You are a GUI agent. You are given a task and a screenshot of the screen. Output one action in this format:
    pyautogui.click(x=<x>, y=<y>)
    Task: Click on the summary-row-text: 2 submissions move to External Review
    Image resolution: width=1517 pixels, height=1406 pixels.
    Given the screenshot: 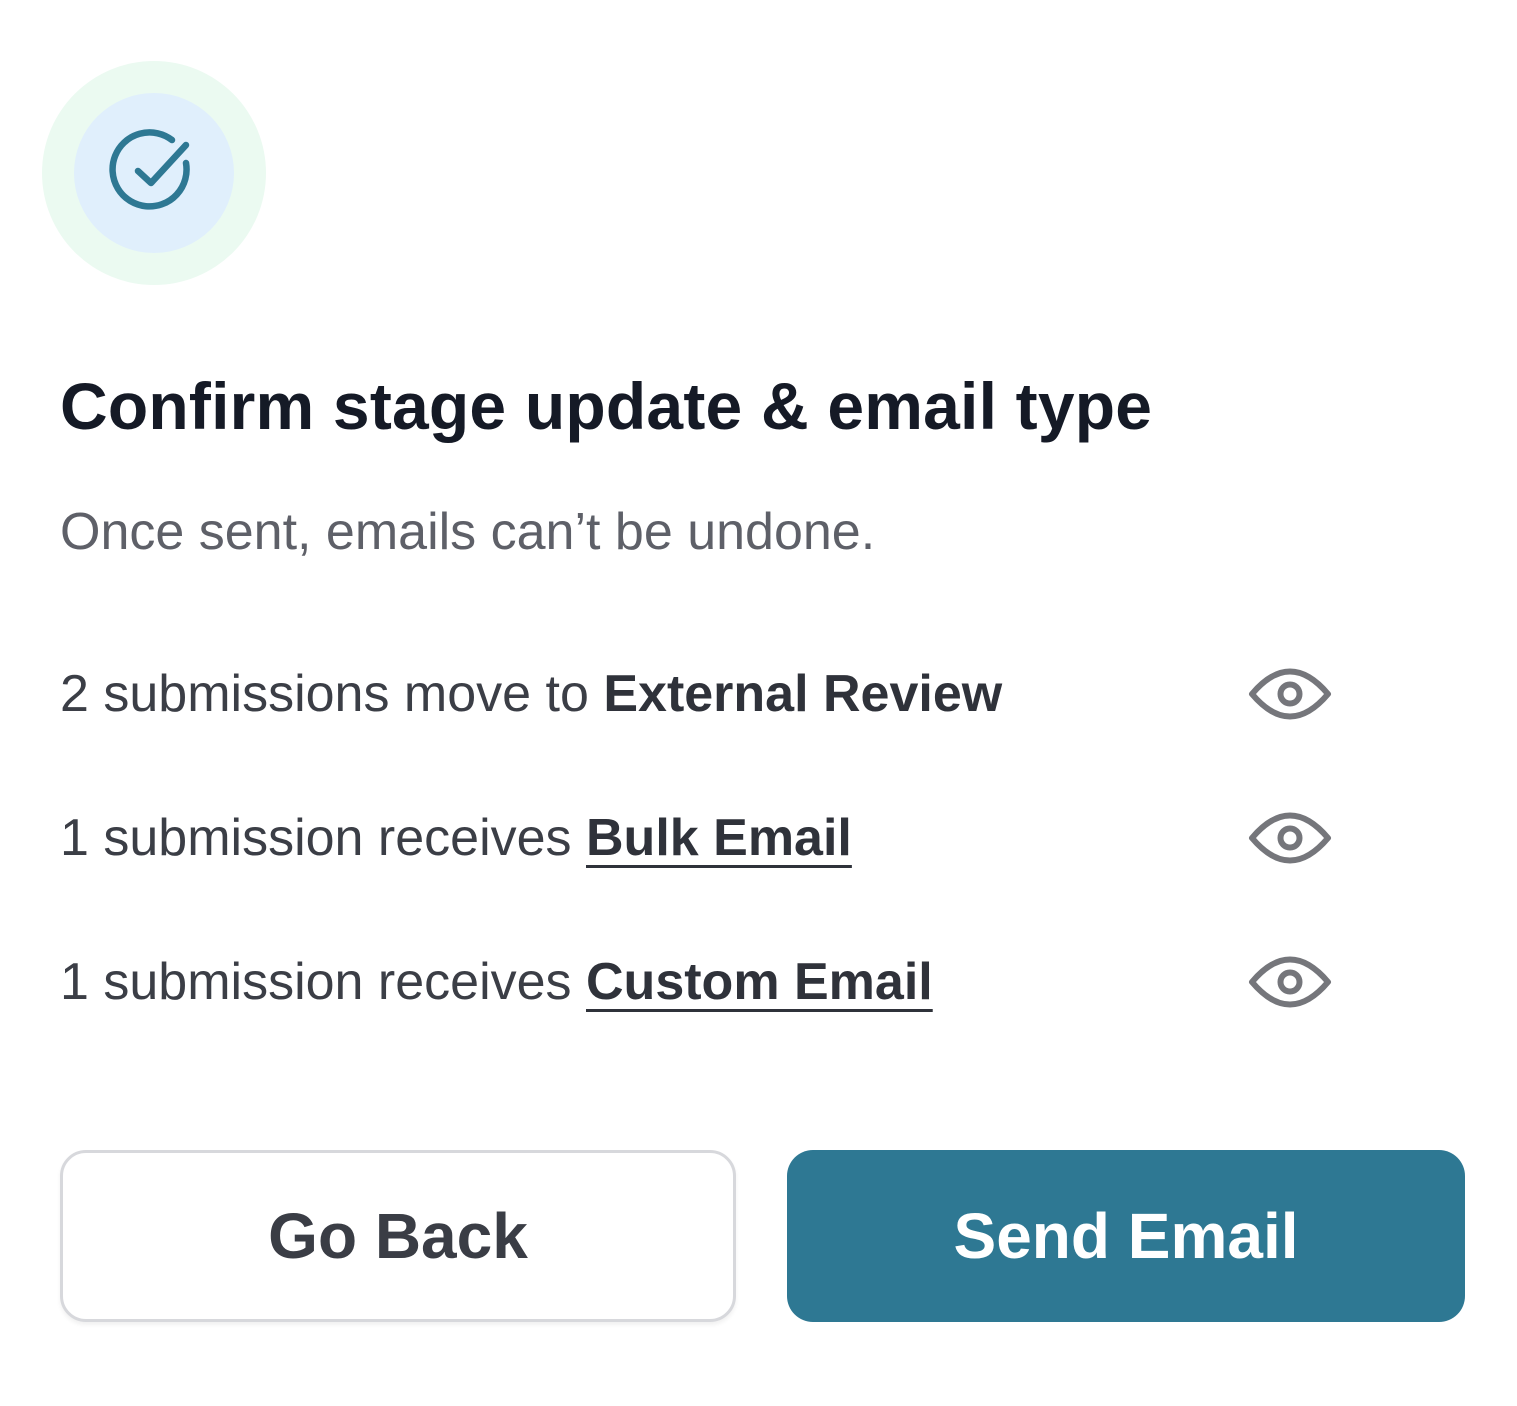 What is the action you would take?
    pyautogui.click(x=531, y=694)
    